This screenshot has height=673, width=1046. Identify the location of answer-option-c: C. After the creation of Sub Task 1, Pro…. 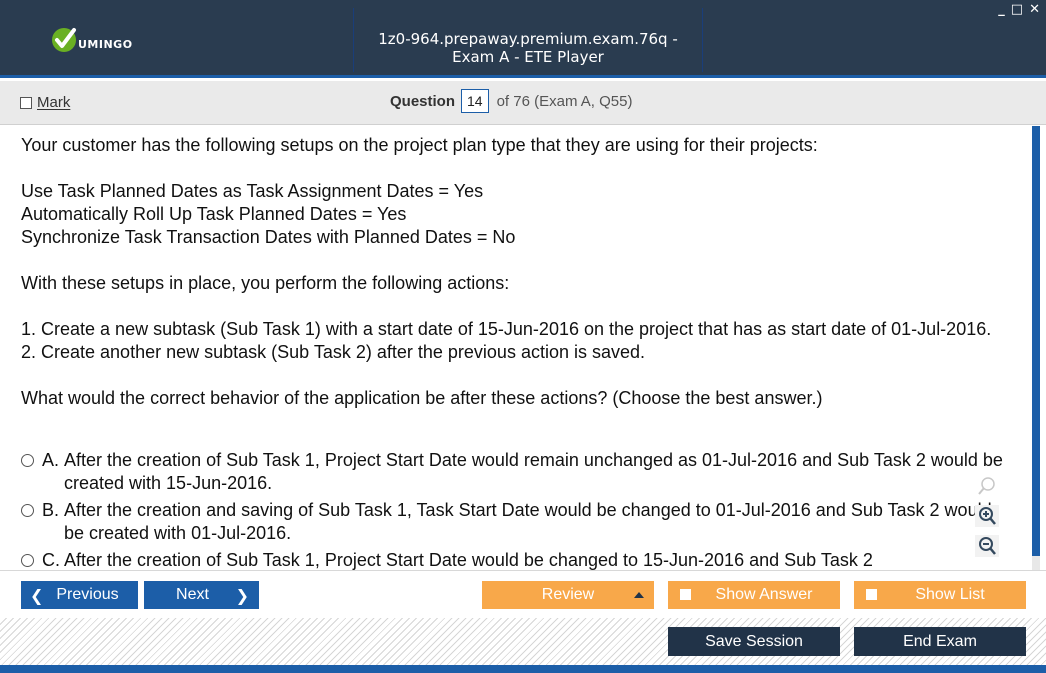
(516, 559).